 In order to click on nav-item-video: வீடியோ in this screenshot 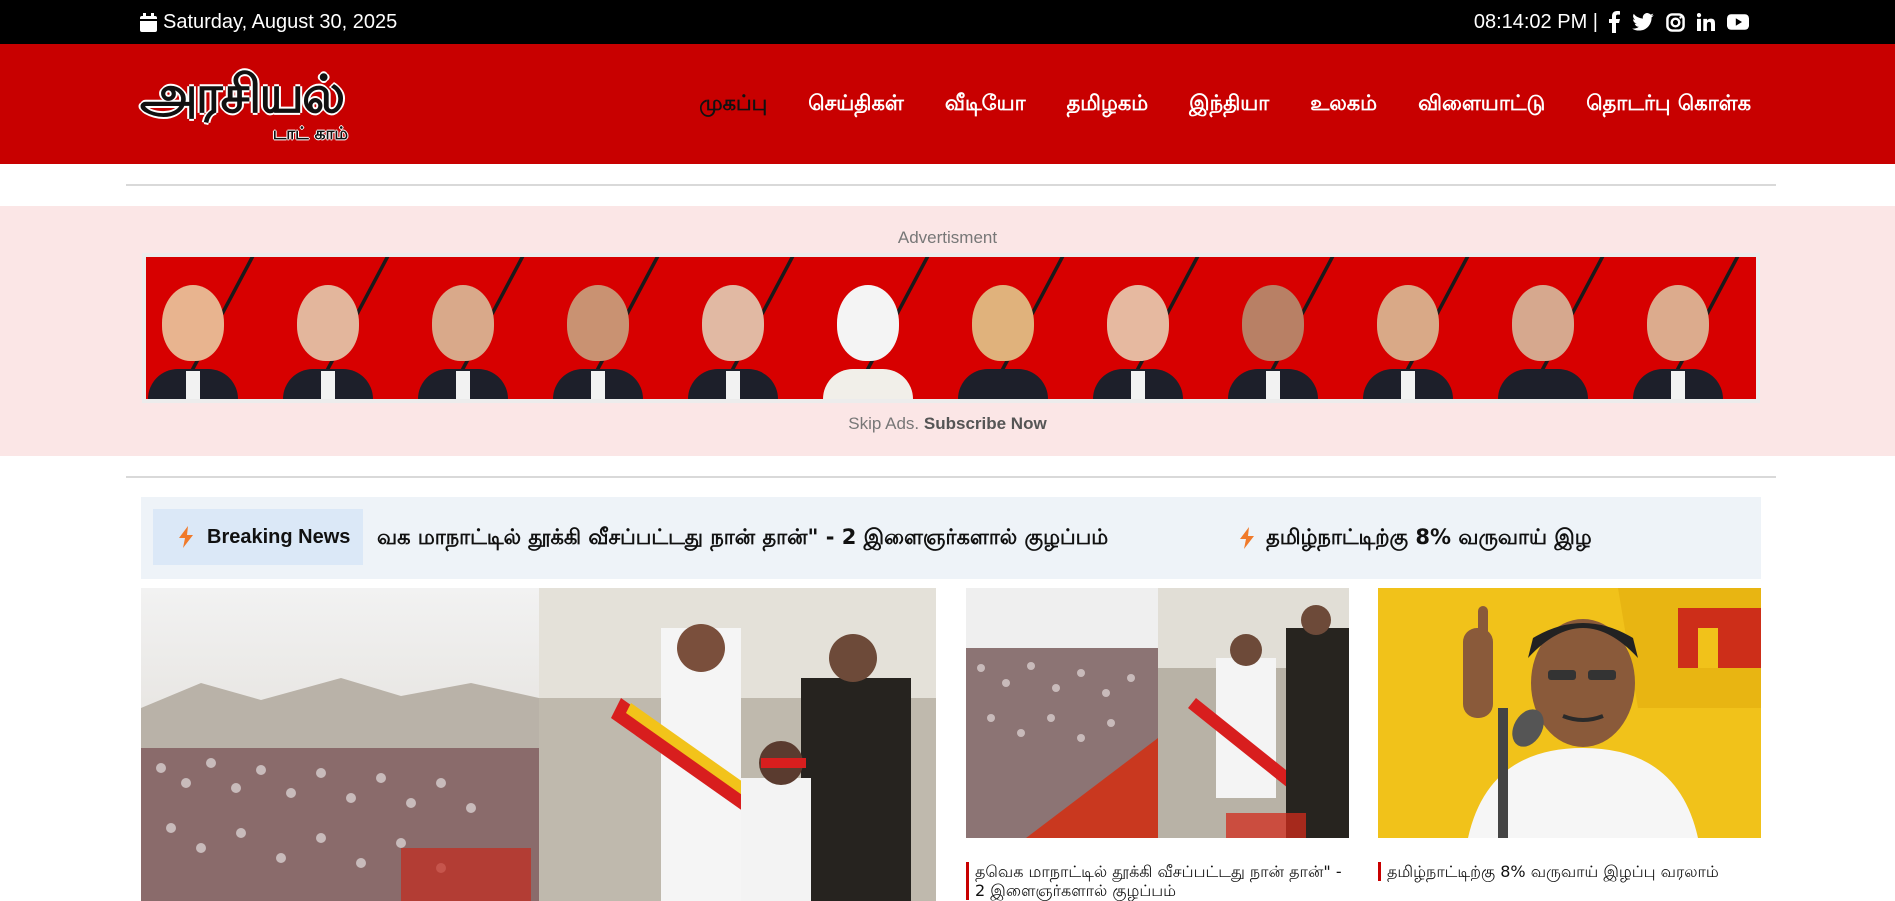, I will do `click(985, 104)`.